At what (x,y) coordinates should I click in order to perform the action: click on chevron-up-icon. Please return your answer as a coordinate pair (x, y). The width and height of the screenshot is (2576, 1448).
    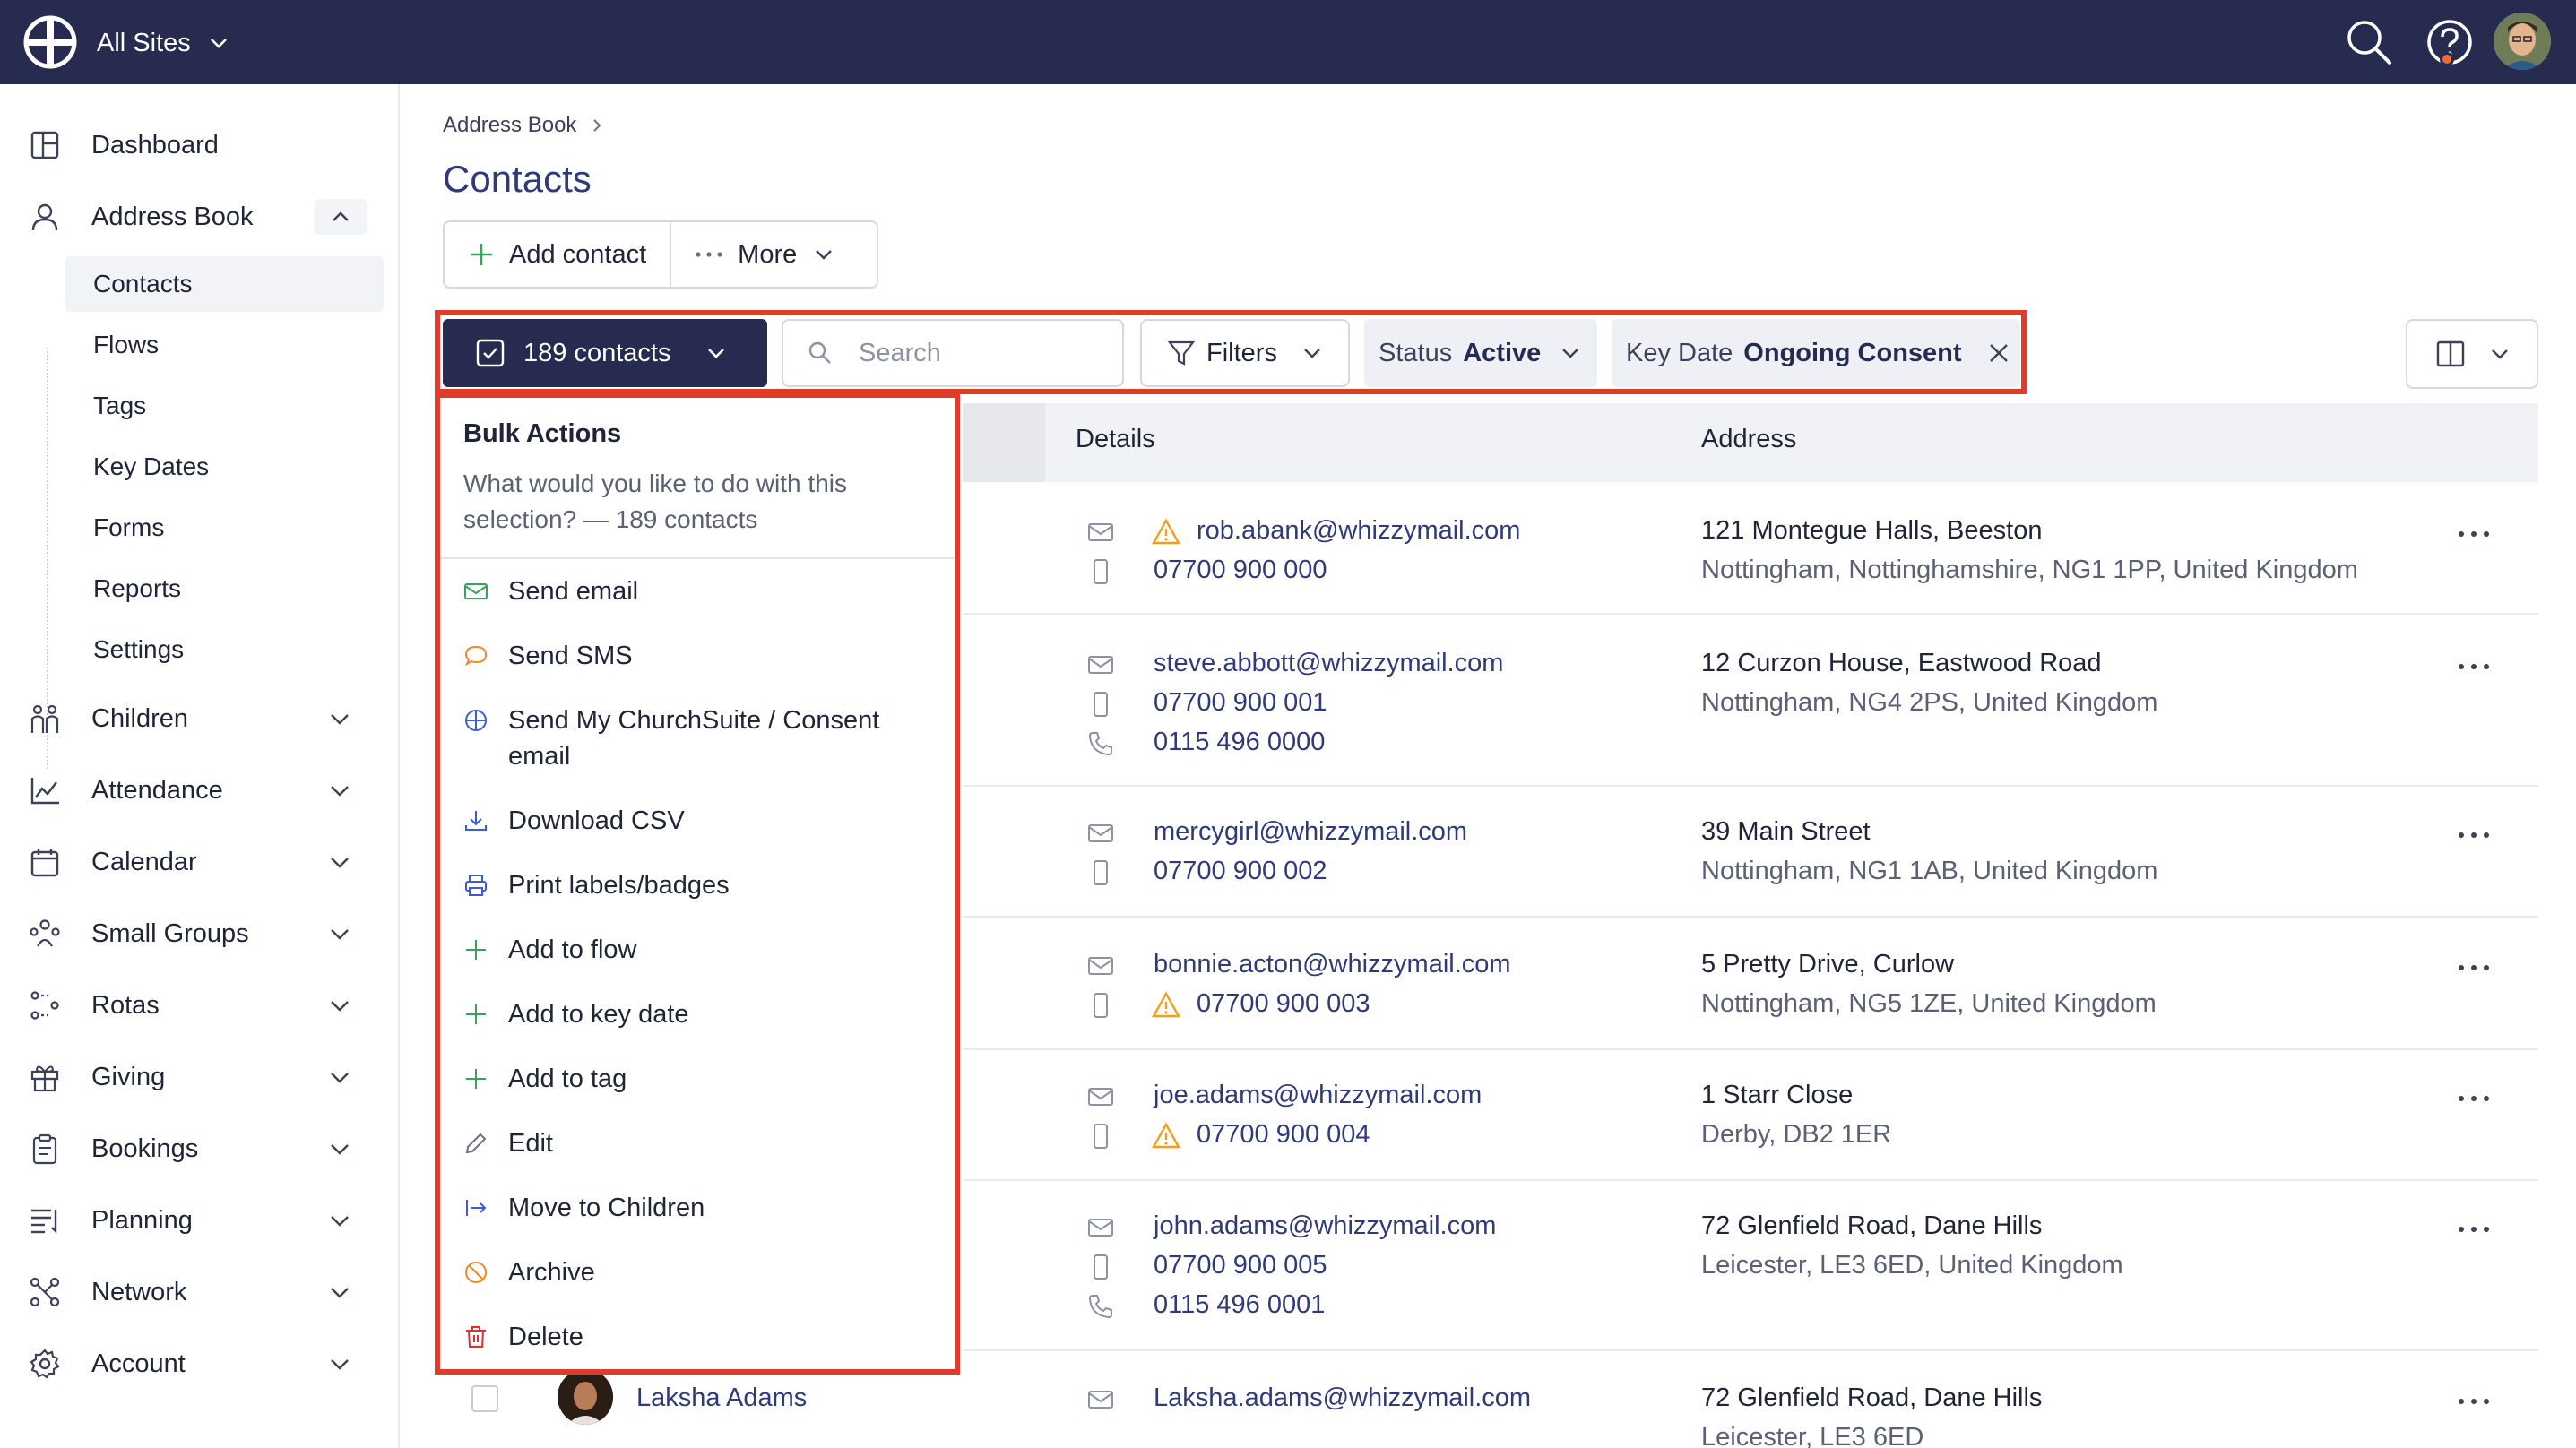
    Looking at the image, I should click on (341, 216).